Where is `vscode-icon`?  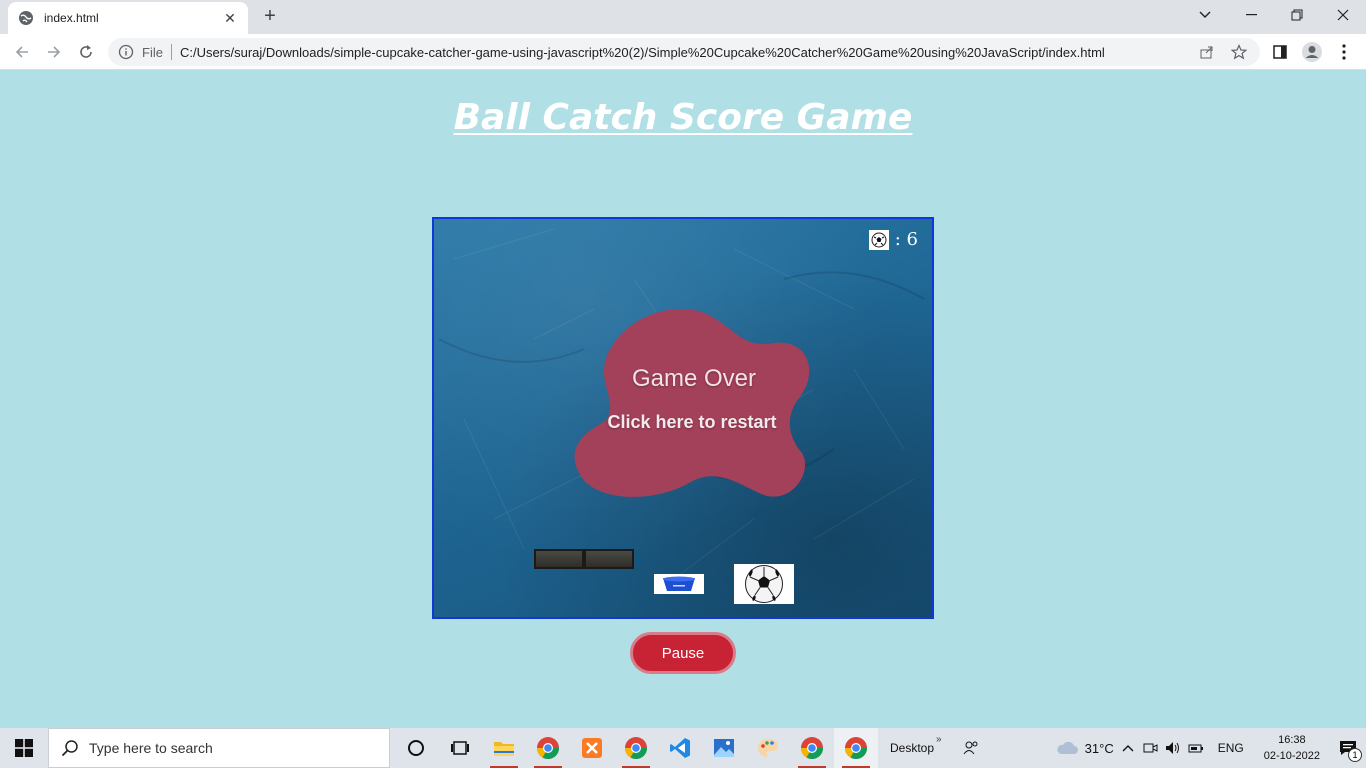 vscode-icon is located at coordinates (680, 748).